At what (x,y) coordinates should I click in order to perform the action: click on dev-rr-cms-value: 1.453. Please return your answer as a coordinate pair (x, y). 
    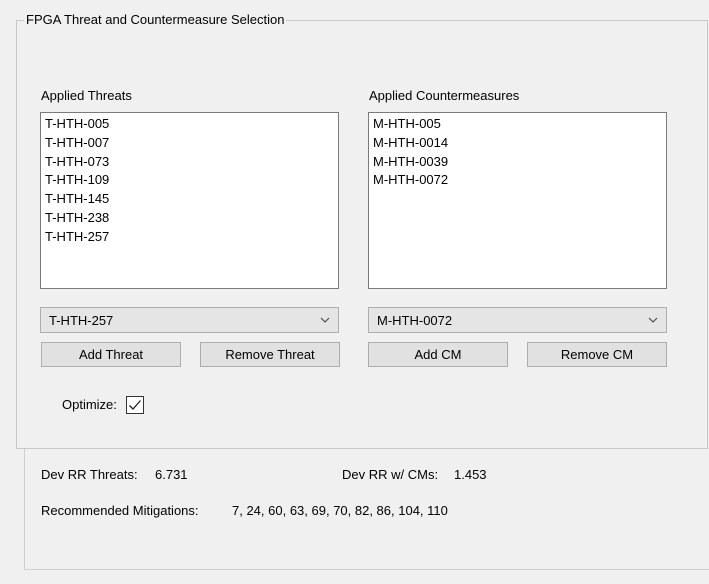
    Looking at the image, I should click on (470, 474).